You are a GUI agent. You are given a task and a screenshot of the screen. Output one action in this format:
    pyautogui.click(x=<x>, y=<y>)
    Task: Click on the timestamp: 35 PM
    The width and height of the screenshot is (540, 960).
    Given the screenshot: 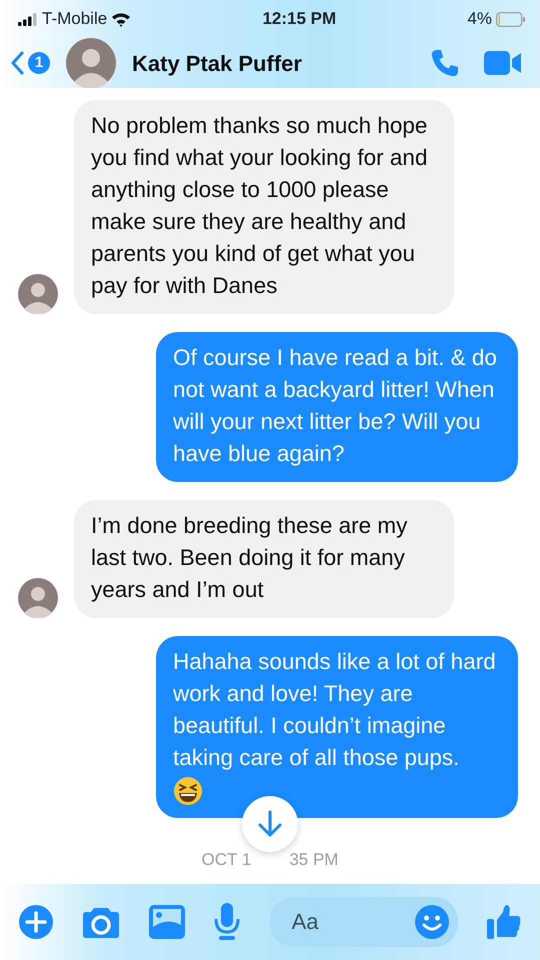 What is the action you would take?
    pyautogui.click(x=313, y=860)
    